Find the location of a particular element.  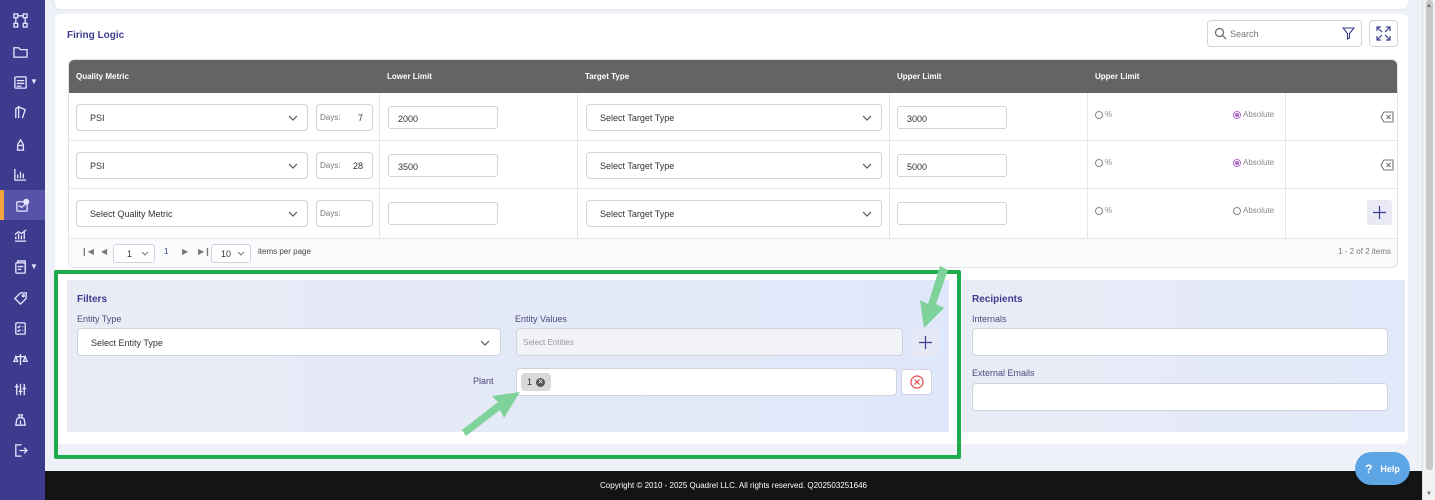

quality-metric-value: PSI is located at coordinates (97, 166).